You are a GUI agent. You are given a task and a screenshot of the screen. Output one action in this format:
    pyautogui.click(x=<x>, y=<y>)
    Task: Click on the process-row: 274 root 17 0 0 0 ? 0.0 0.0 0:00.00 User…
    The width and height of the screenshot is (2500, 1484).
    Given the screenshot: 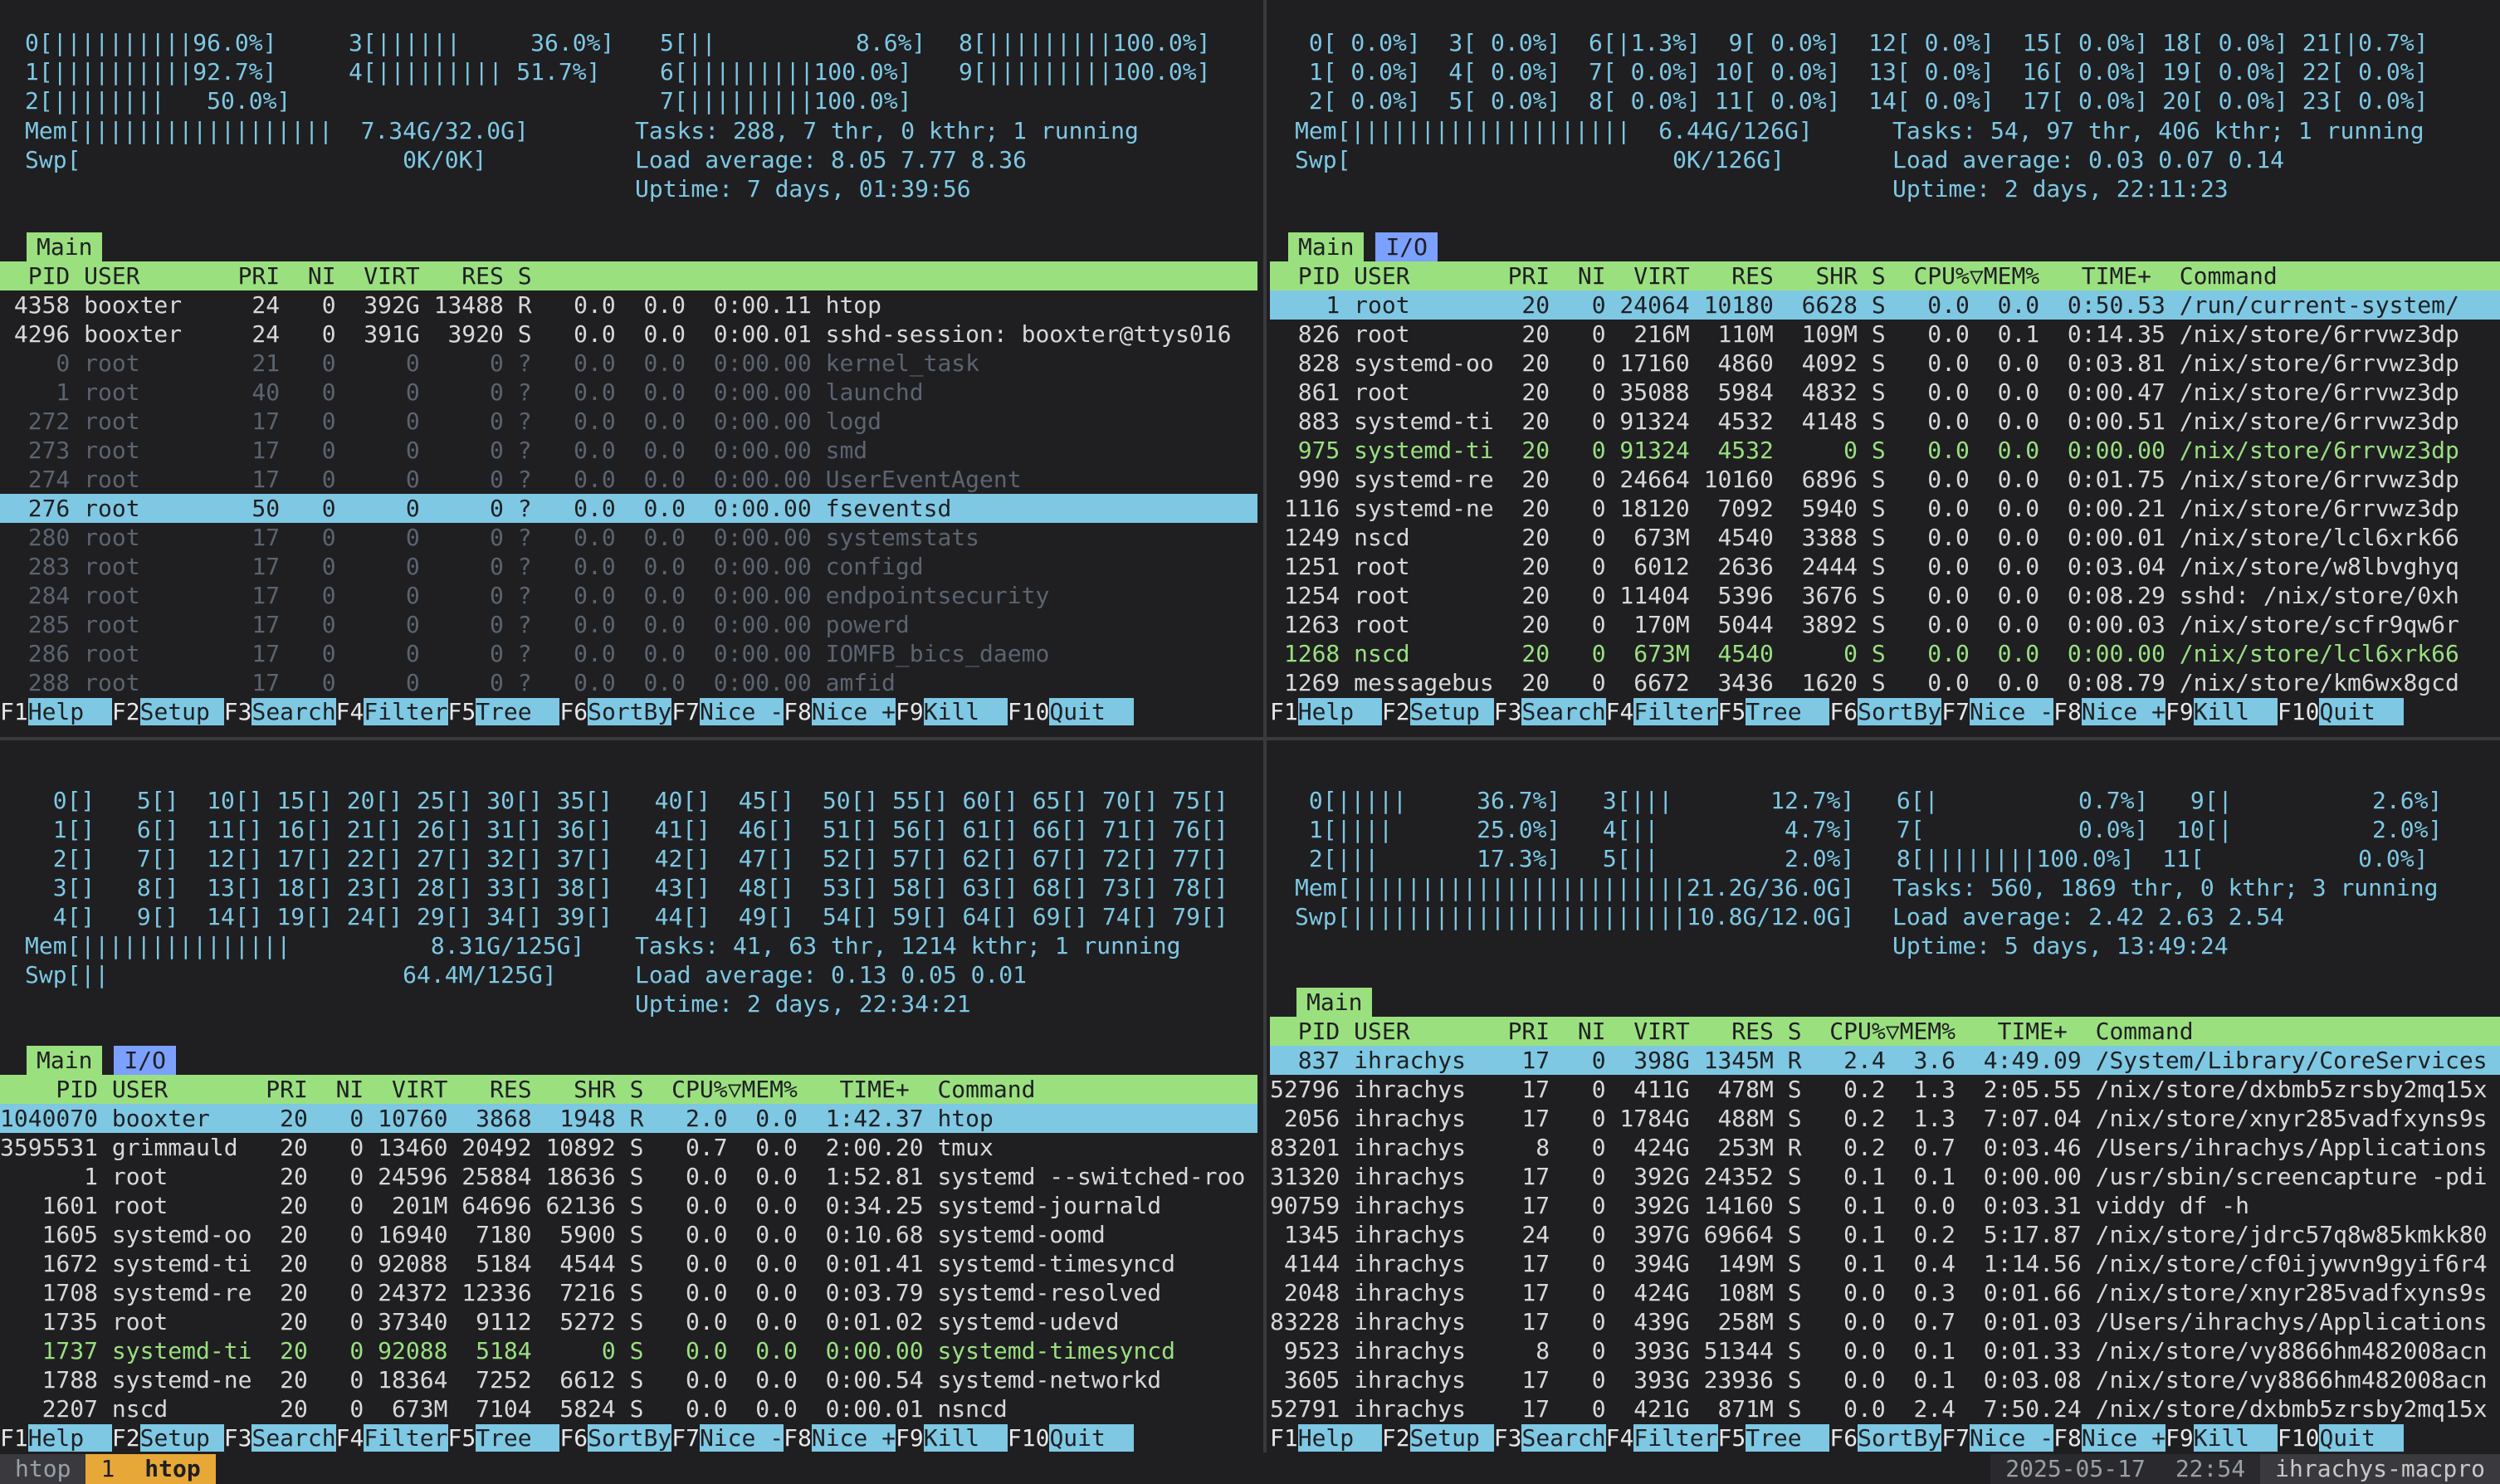 What is the action you would take?
    pyautogui.click(x=511, y=479)
    